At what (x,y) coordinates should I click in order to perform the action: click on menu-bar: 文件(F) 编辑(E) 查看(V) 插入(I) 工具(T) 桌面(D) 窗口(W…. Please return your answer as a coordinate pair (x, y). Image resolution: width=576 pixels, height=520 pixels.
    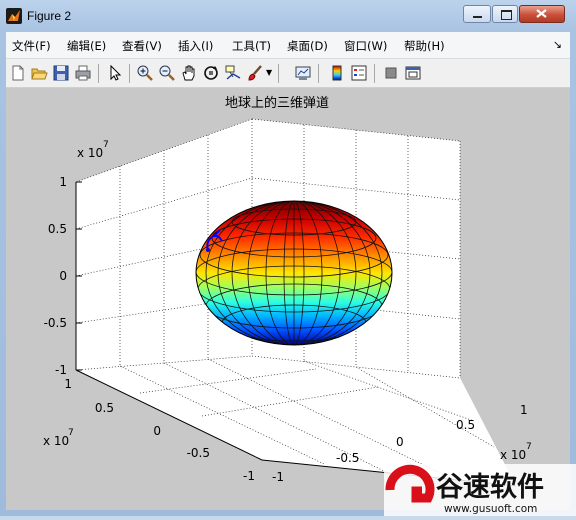
    Looking at the image, I should click on (288, 45).